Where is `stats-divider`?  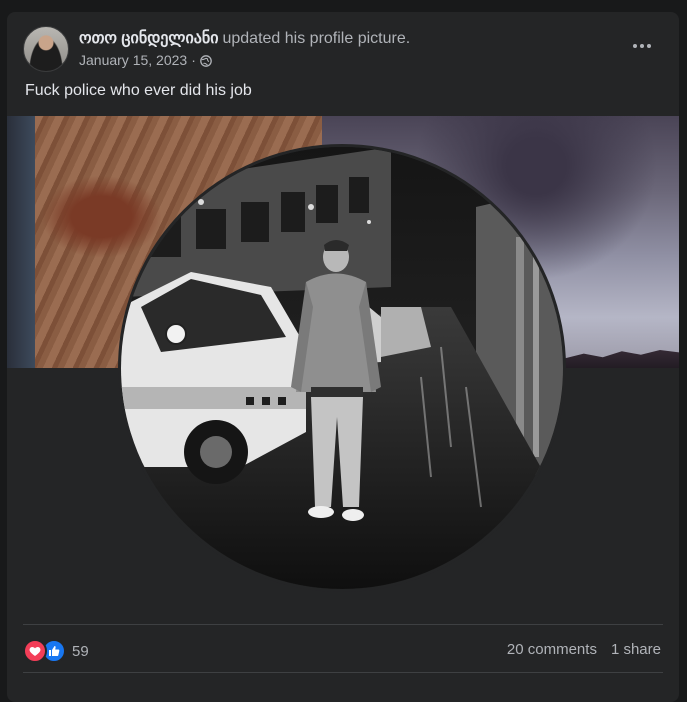
stats-divider is located at coordinates (343, 624).